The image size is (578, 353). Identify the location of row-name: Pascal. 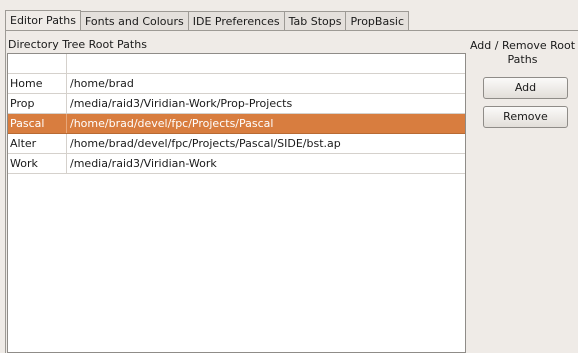
(27, 123).